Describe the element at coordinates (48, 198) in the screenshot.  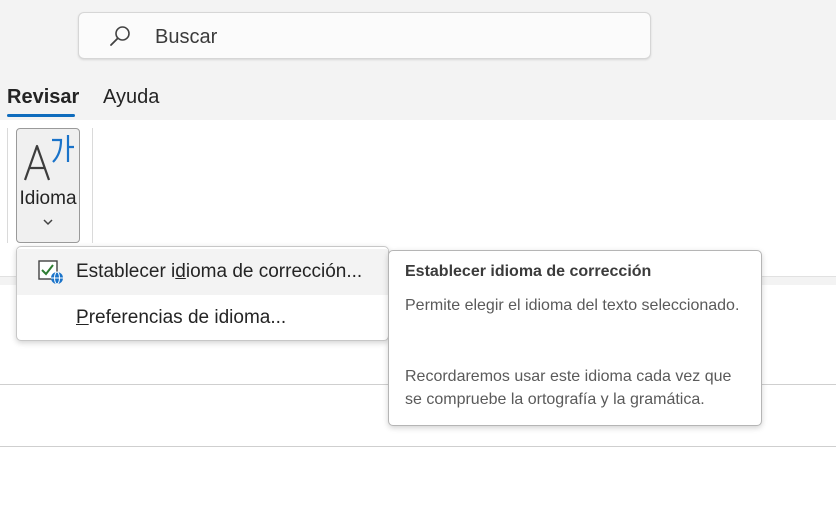
I see `language-button-label: Idioma` at that location.